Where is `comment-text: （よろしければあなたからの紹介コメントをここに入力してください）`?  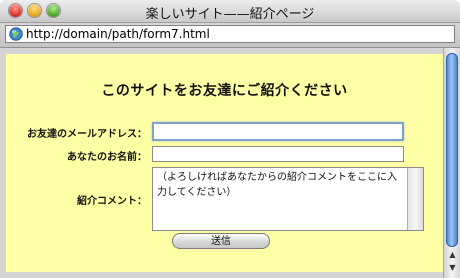 comment-text: （よろしければあなたからの紹介コメントをここに入力してください） is located at coordinates (277, 185).